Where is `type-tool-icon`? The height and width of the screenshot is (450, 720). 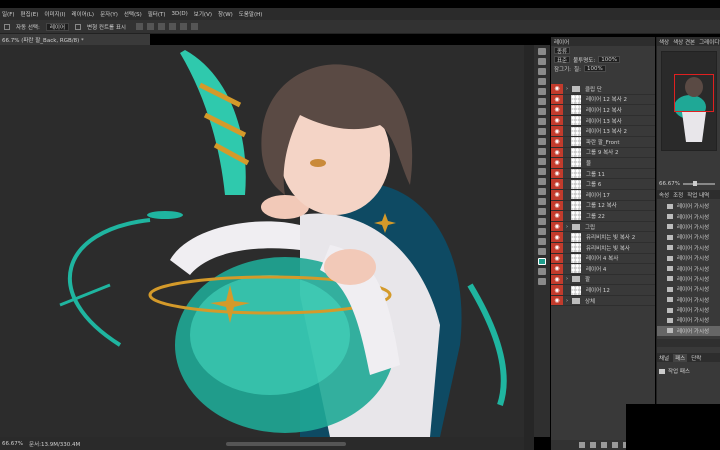 type-tool-icon is located at coordinates (542, 201).